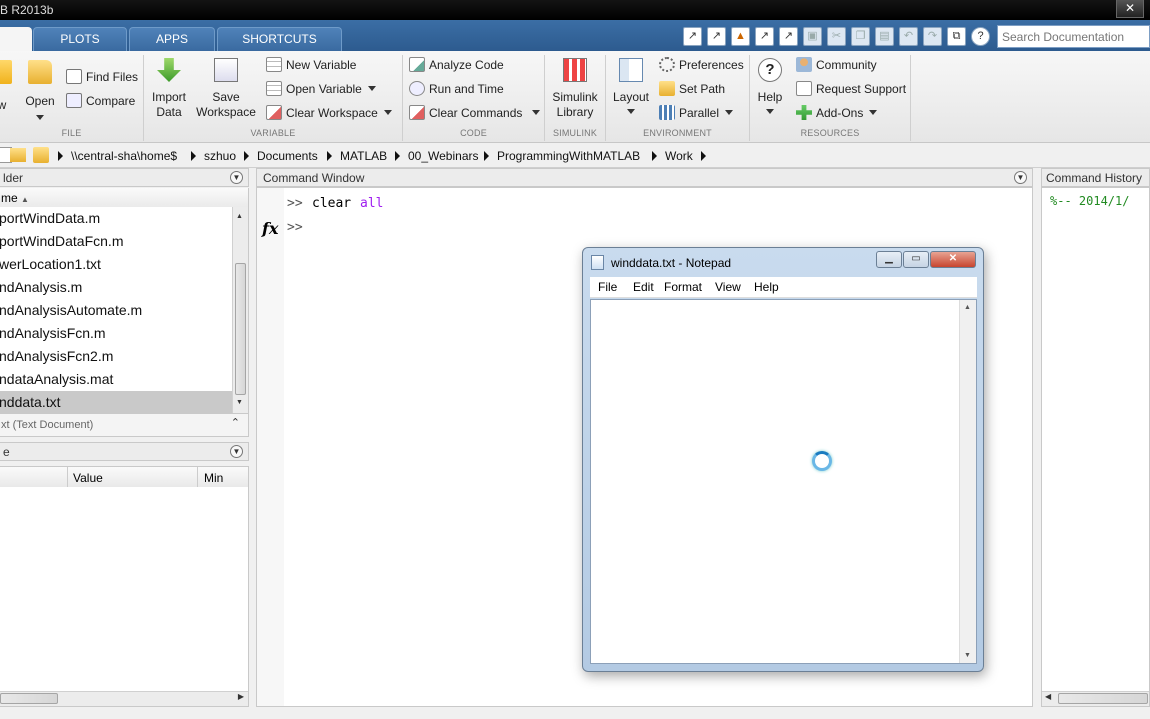  What do you see at coordinates (235, 422) in the screenshot?
I see `details-collapse-icon: ⌃` at bounding box center [235, 422].